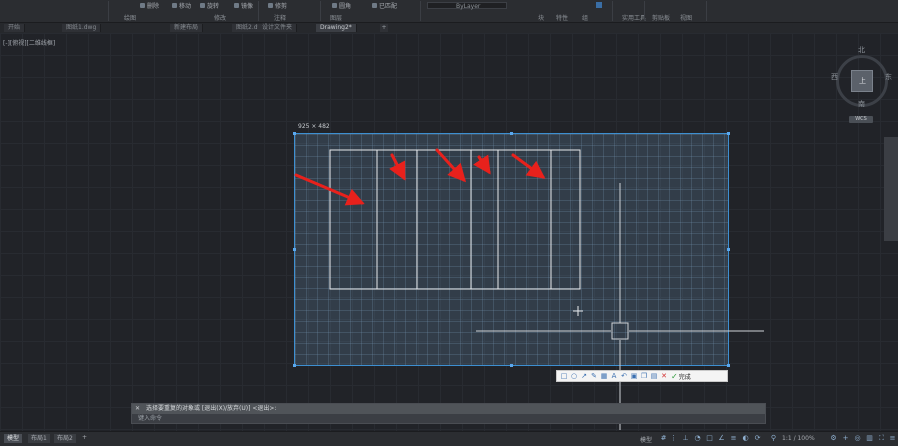 The image size is (898, 446). What do you see at coordinates (584, 376) in the screenshot?
I see `arrow-tool-icon: ↗` at bounding box center [584, 376].